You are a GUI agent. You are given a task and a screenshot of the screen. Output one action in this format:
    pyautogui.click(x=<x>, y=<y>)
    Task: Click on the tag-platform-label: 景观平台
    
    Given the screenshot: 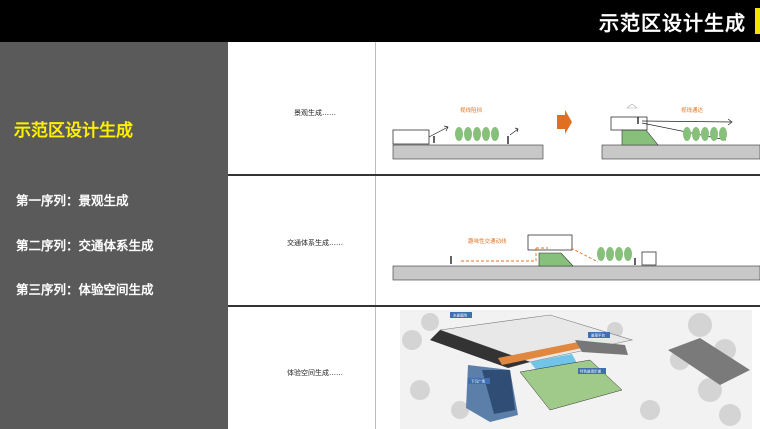 What is the action you would take?
    pyautogui.click(x=598, y=335)
    